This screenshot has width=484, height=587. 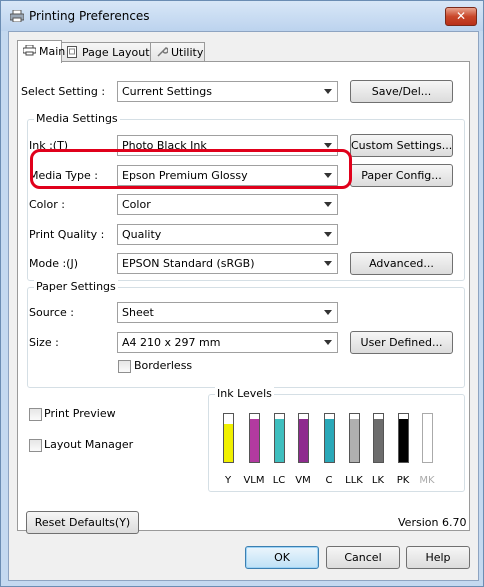 I want to click on select-setting-combo: Current Settings, so click(x=227, y=91).